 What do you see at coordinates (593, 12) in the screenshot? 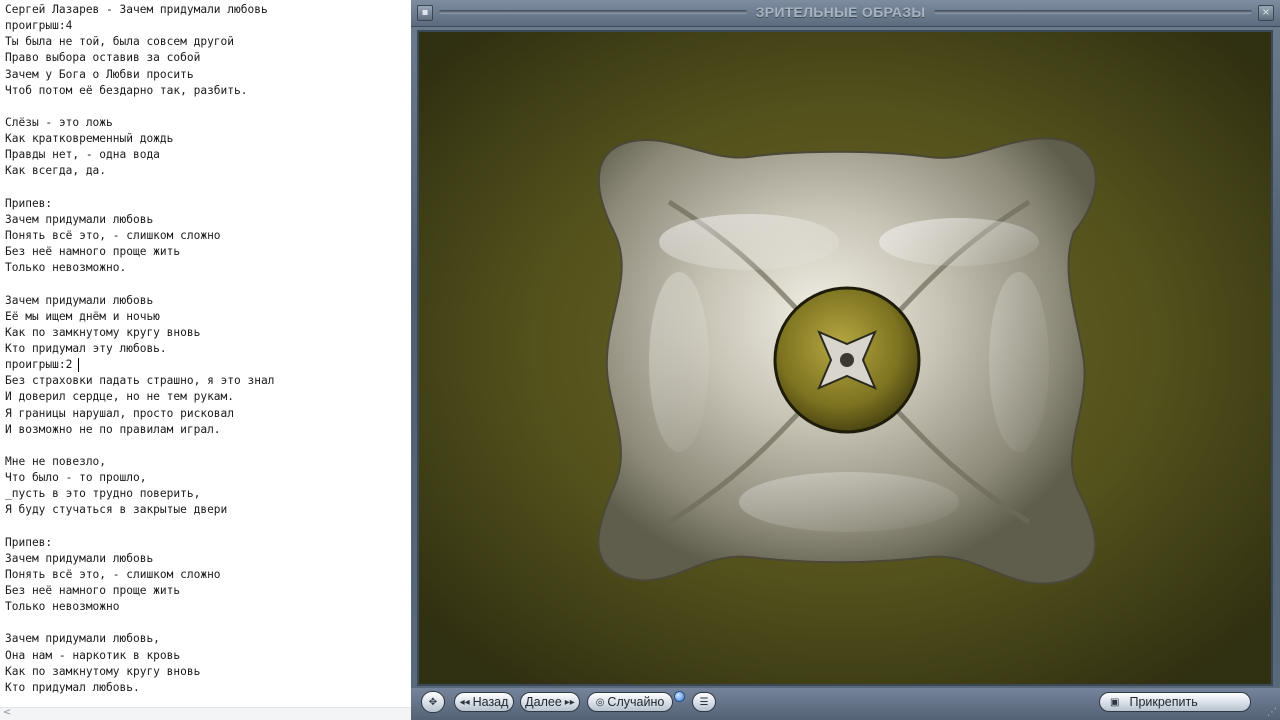
I see `title-groove-left` at bounding box center [593, 12].